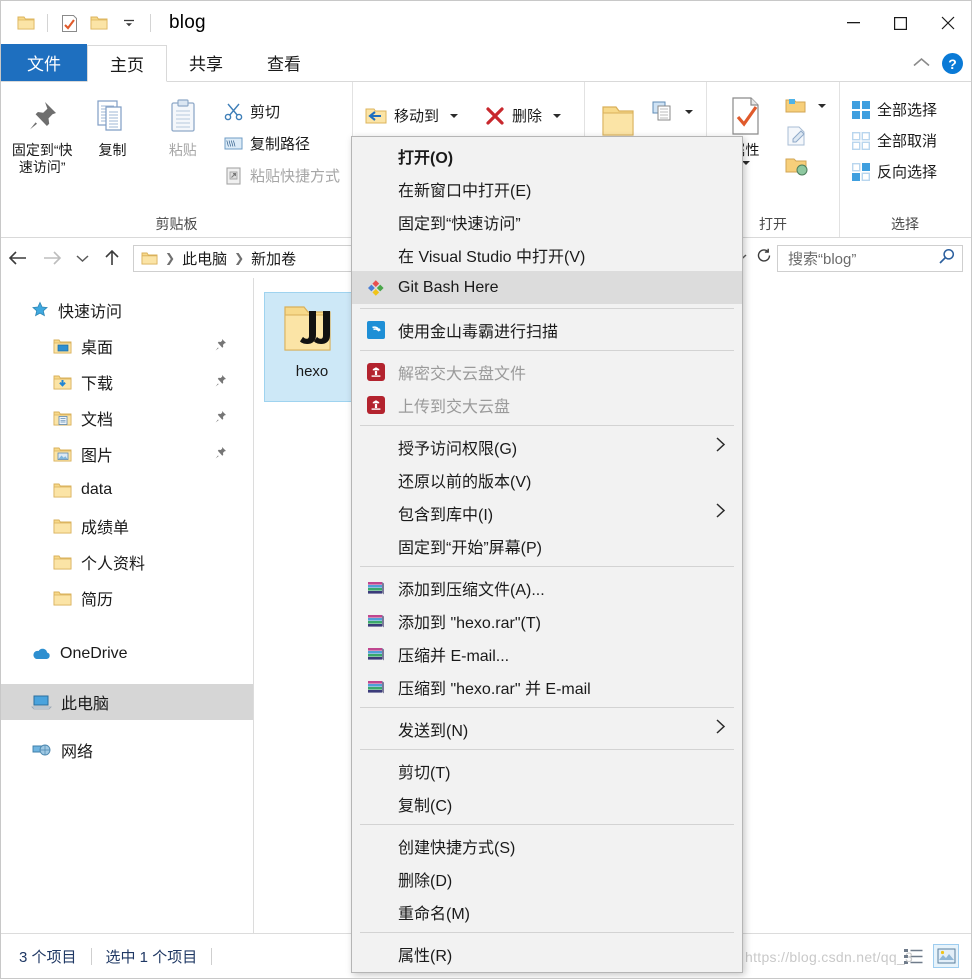 The width and height of the screenshot is (972, 979). What do you see at coordinates (273, 258) in the screenshot?
I see `breadcrumb-item-1: 新加卷` at bounding box center [273, 258].